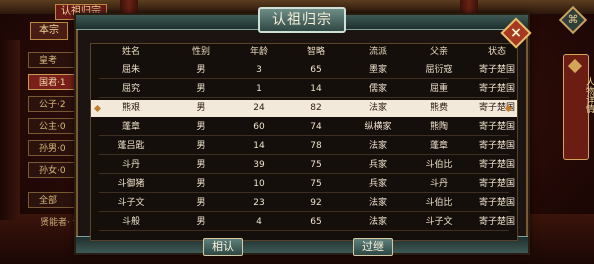 The width and height of the screenshot is (594, 264). What do you see at coordinates (131, 184) in the screenshot?
I see `cell-name: 斗御猪` at bounding box center [131, 184].